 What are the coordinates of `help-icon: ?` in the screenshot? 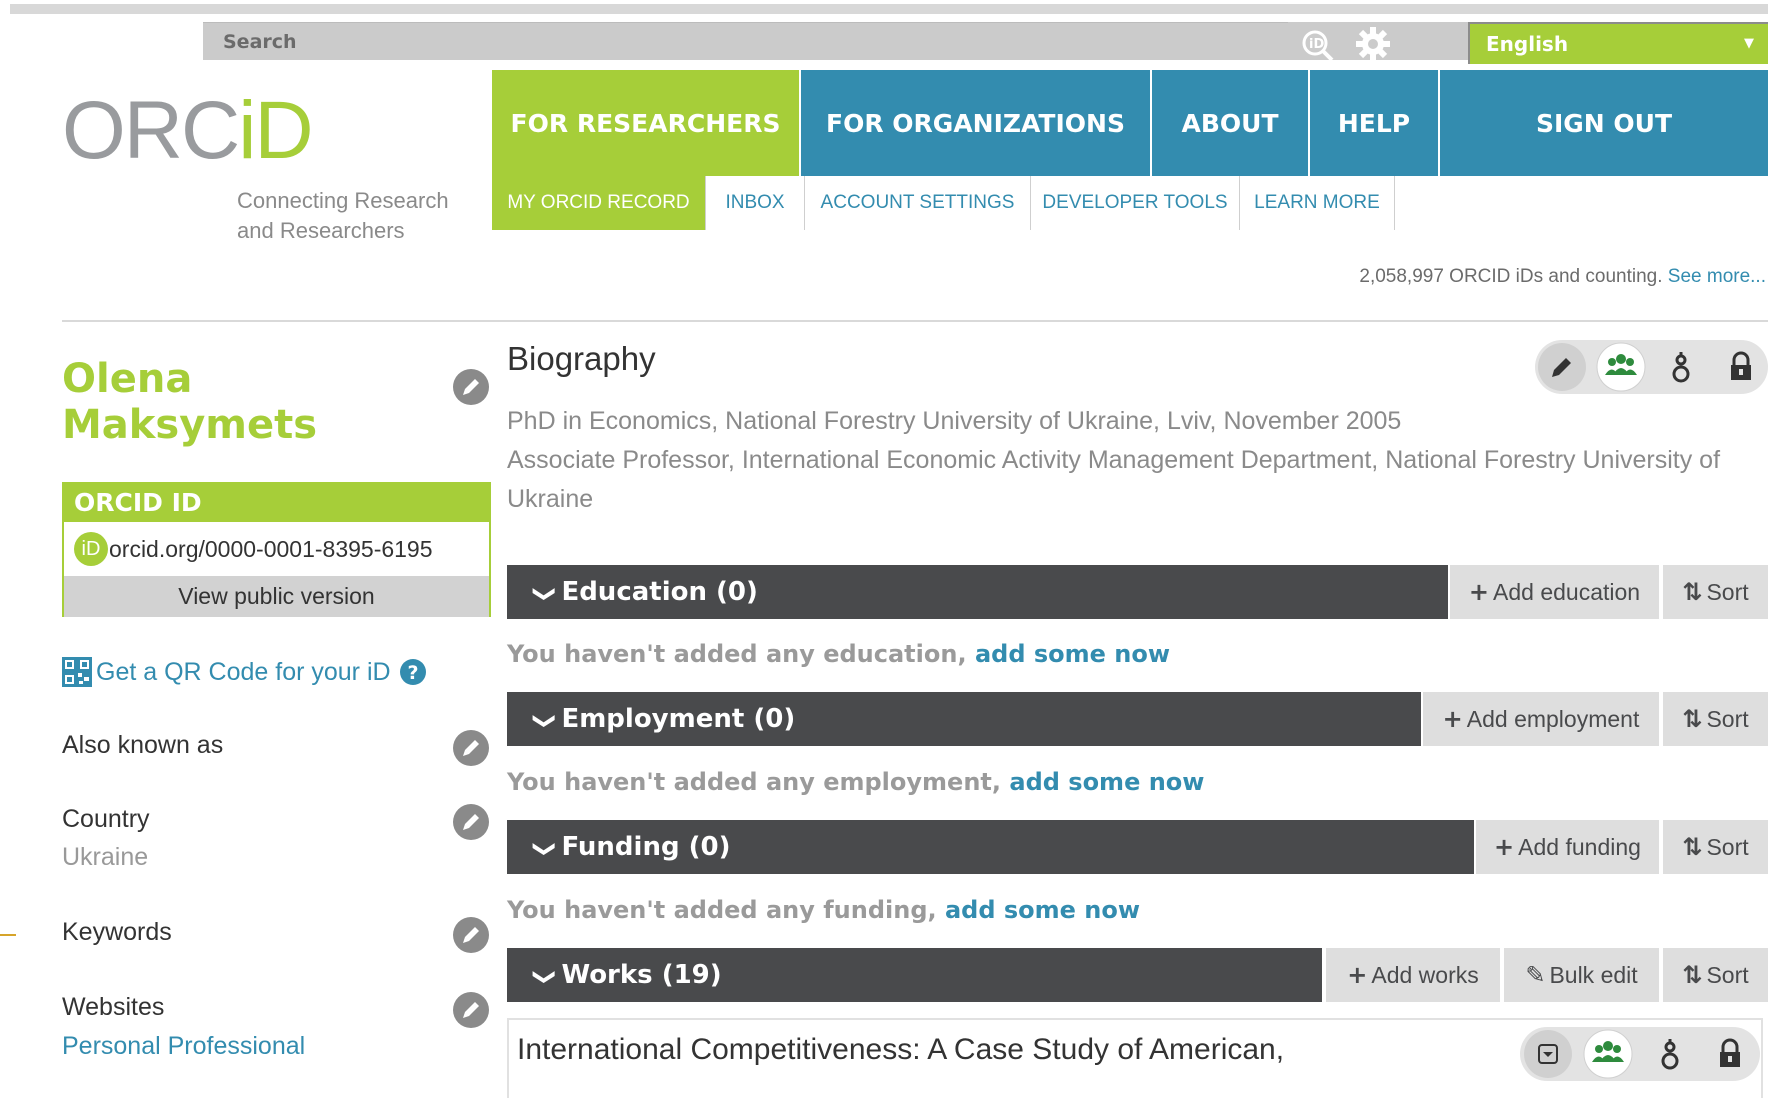 It's located at (413, 672).